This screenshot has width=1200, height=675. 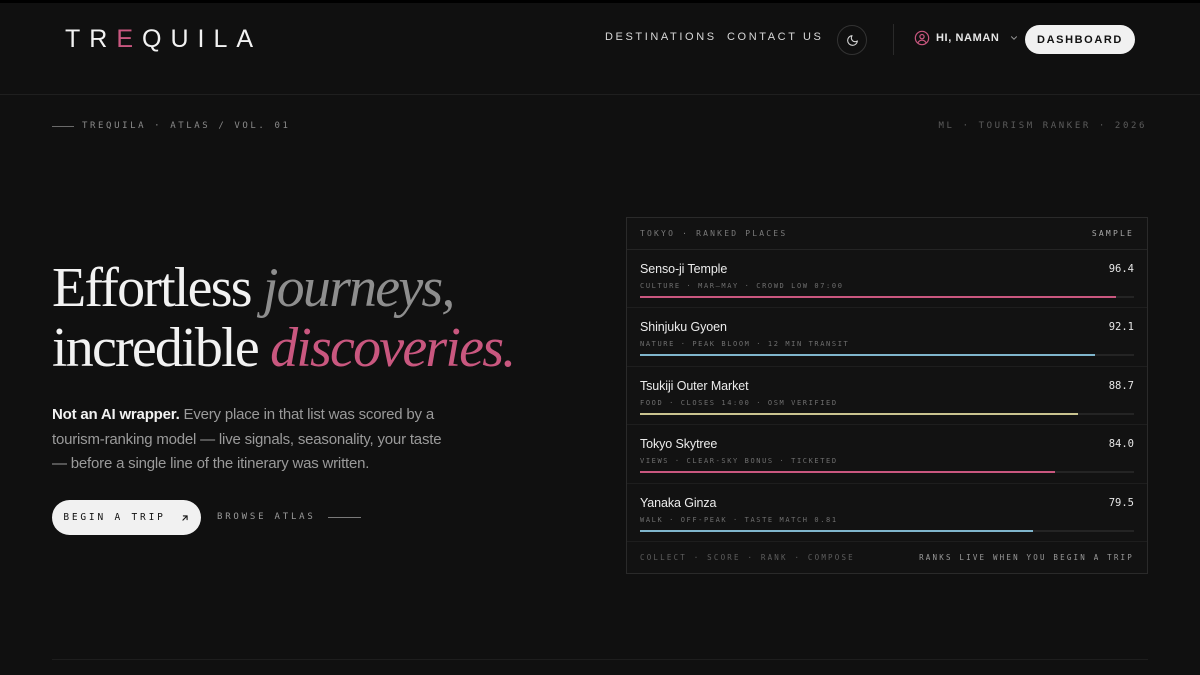 What do you see at coordinates (157, 288) in the screenshot?
I see `hero-line1-plain: Effortless` at bounding box center [157, 288].